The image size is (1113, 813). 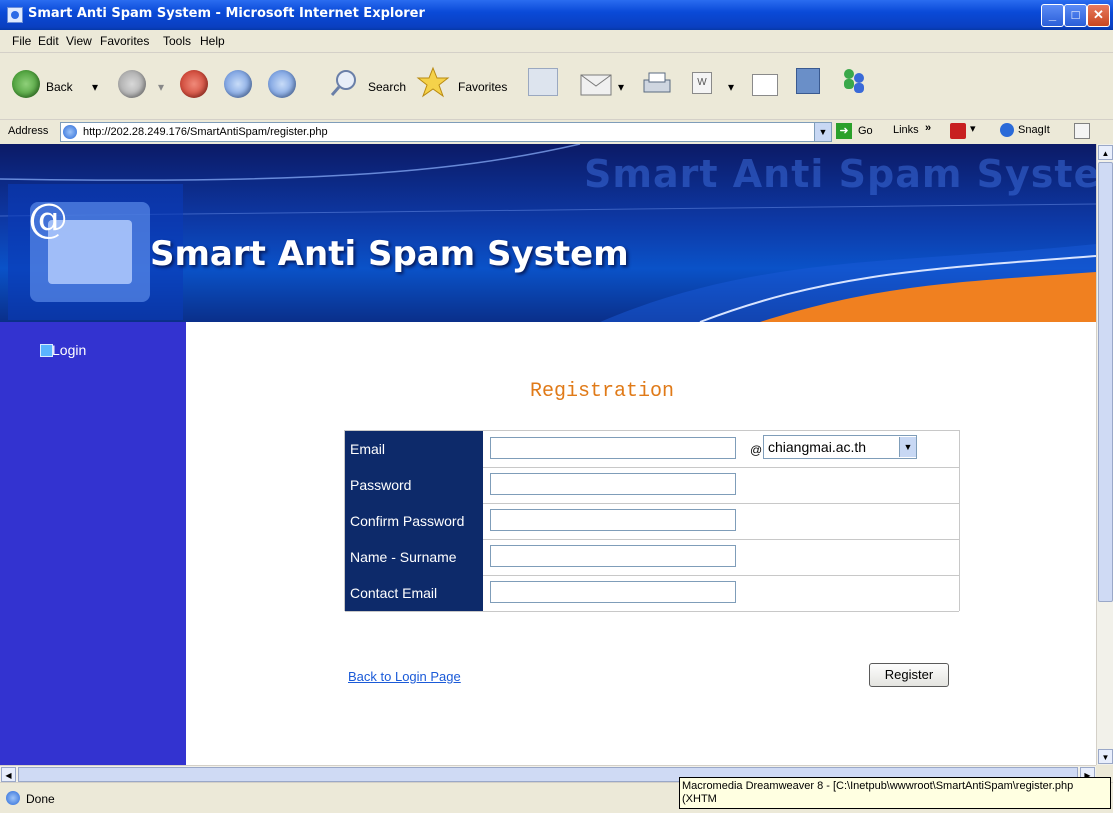 I want to click on sidebar-nav: Login, so click(x=93, y=543).